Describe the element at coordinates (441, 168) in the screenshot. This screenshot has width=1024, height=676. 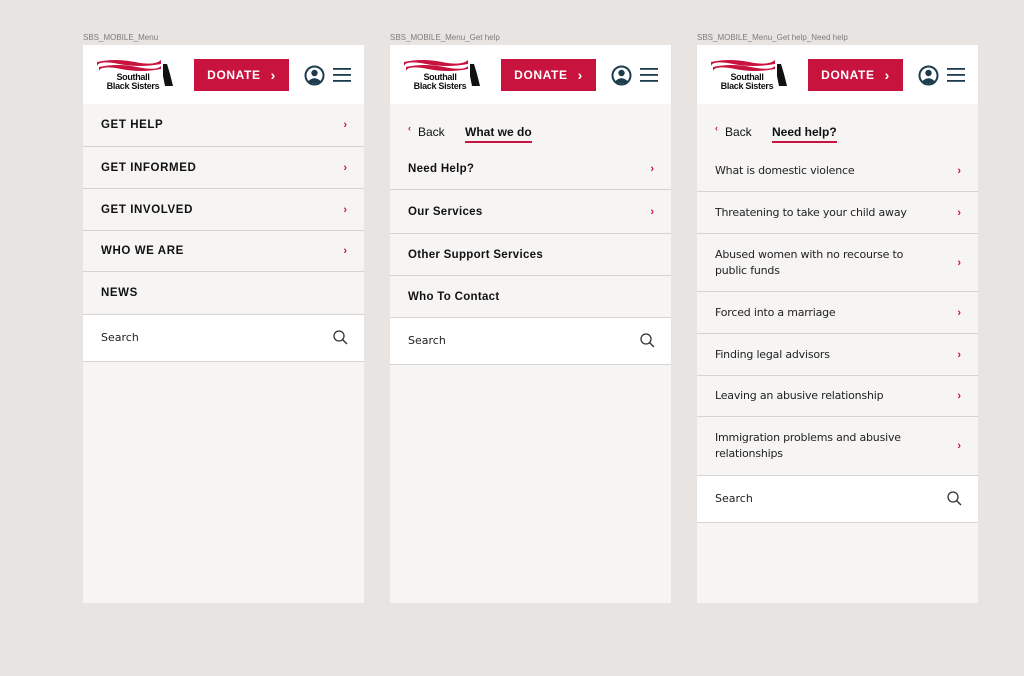
I see `menu-item-label: Need Help?` at that location.